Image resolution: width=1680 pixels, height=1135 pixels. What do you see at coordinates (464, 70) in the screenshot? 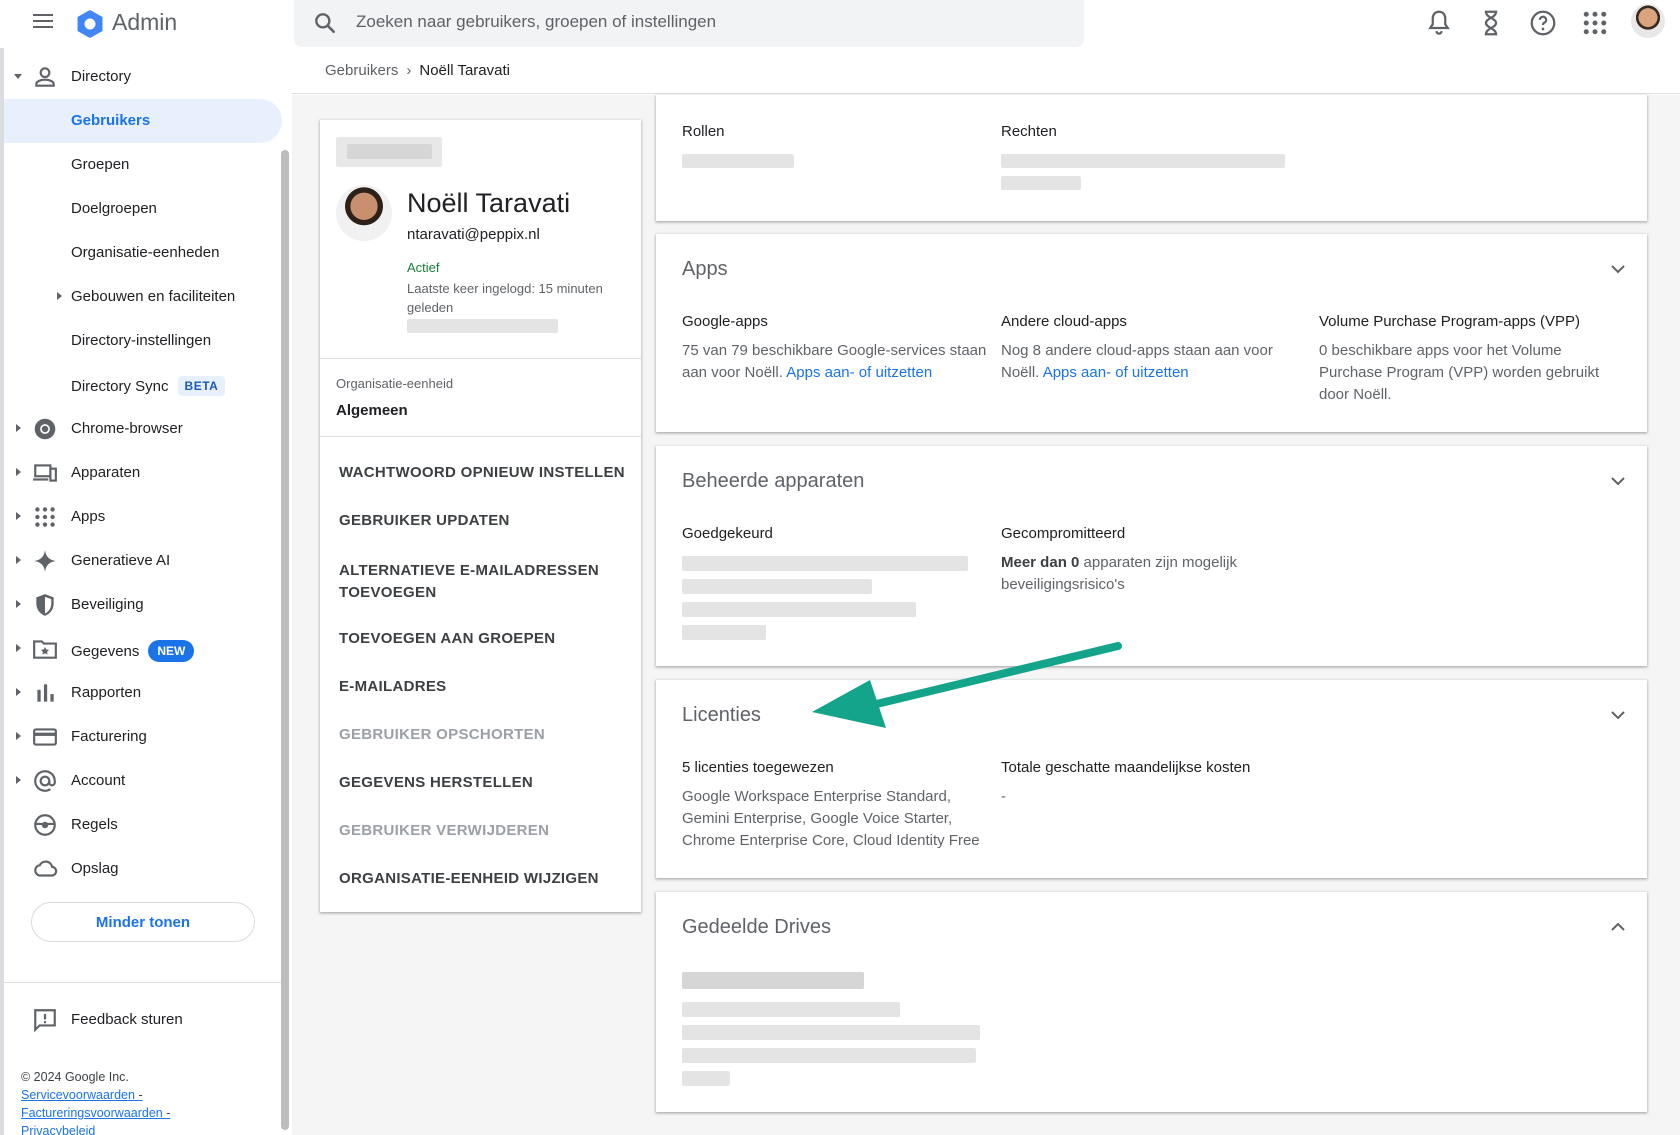
I see `breadcrumb-current: Noëll Taravati` at bounding box center [464, 70].